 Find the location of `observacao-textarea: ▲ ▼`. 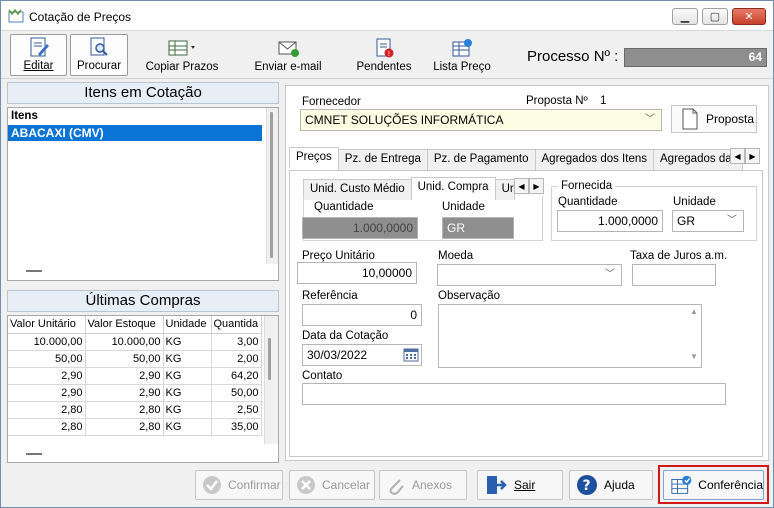

observacao-textarea: ▲ ▼ is located at coordinates (570, 336).